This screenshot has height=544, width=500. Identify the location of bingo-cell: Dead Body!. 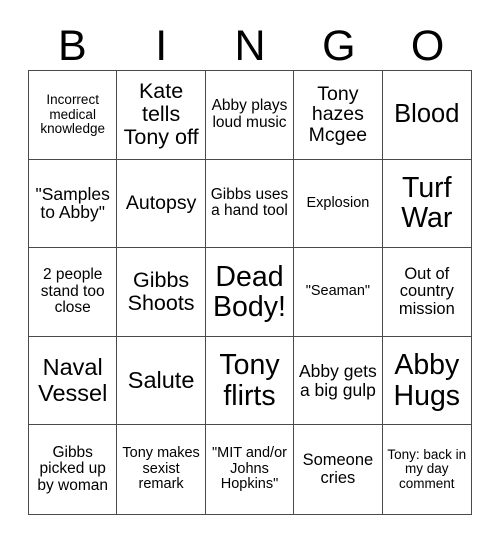
(250, 292).